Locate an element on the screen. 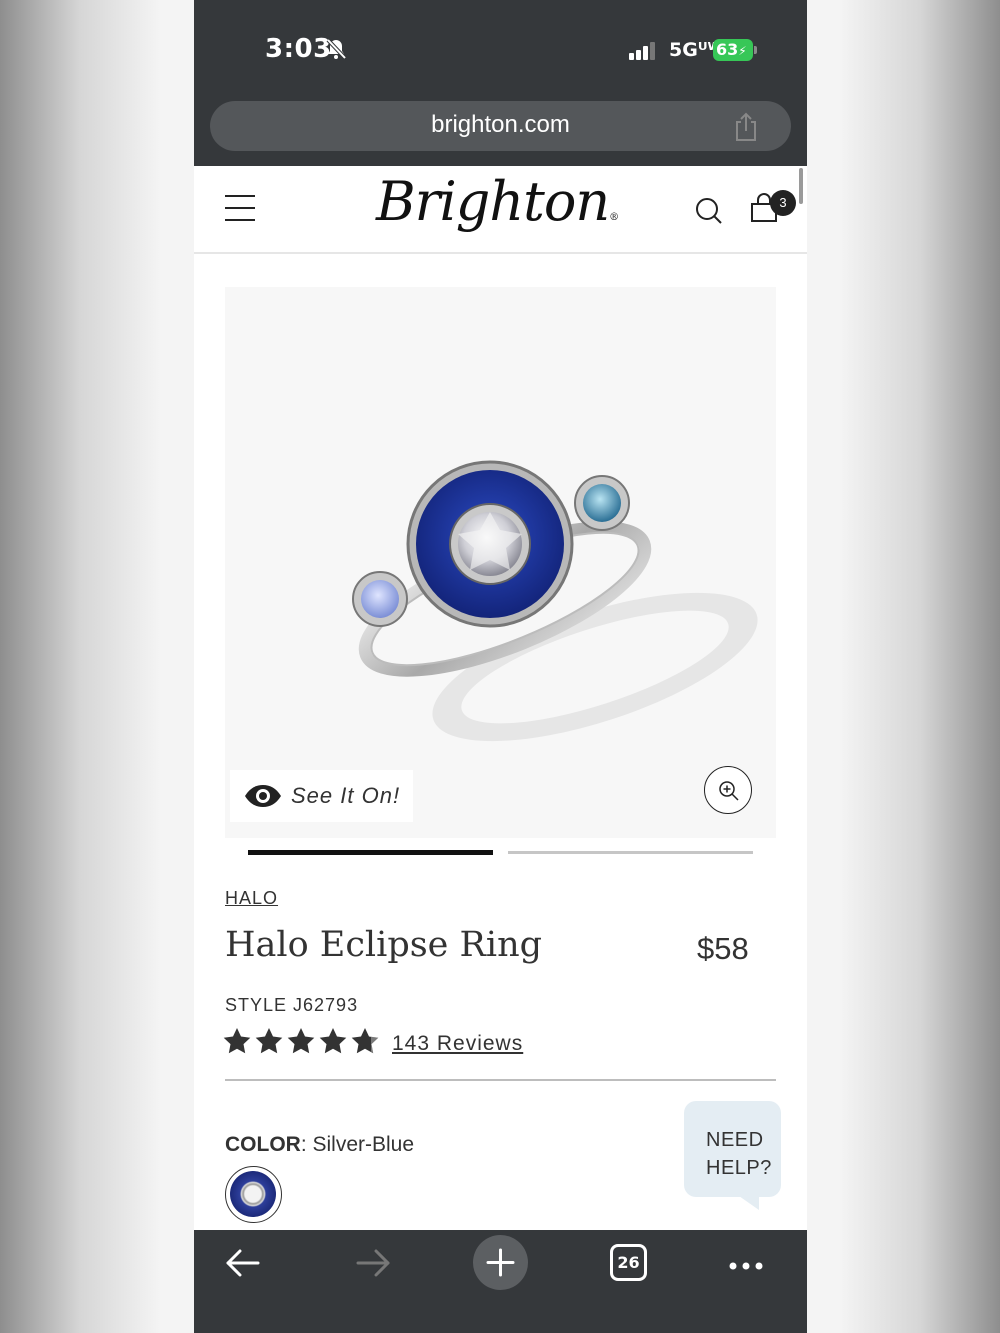 This screenshot has height=1333, width=1000. need-help-chat-button: NEED HELP? is located at coordinates (732, 1149).